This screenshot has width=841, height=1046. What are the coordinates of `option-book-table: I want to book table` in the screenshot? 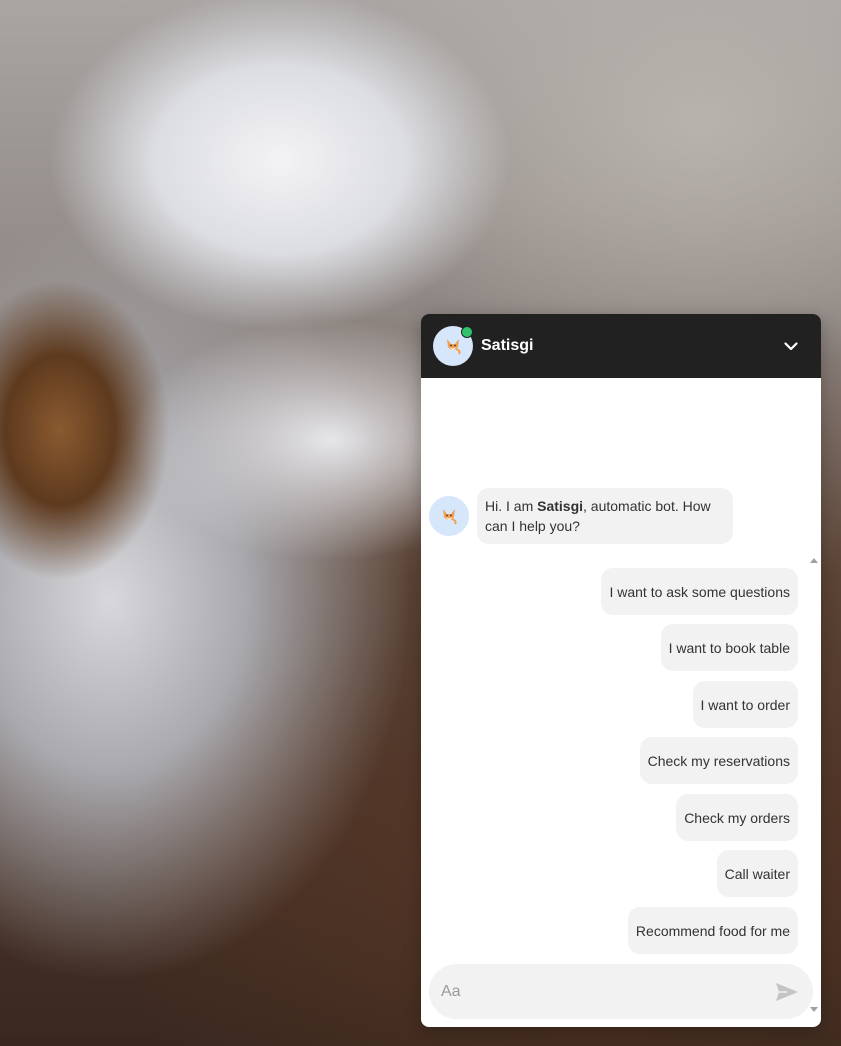 It's located at (729, 647).